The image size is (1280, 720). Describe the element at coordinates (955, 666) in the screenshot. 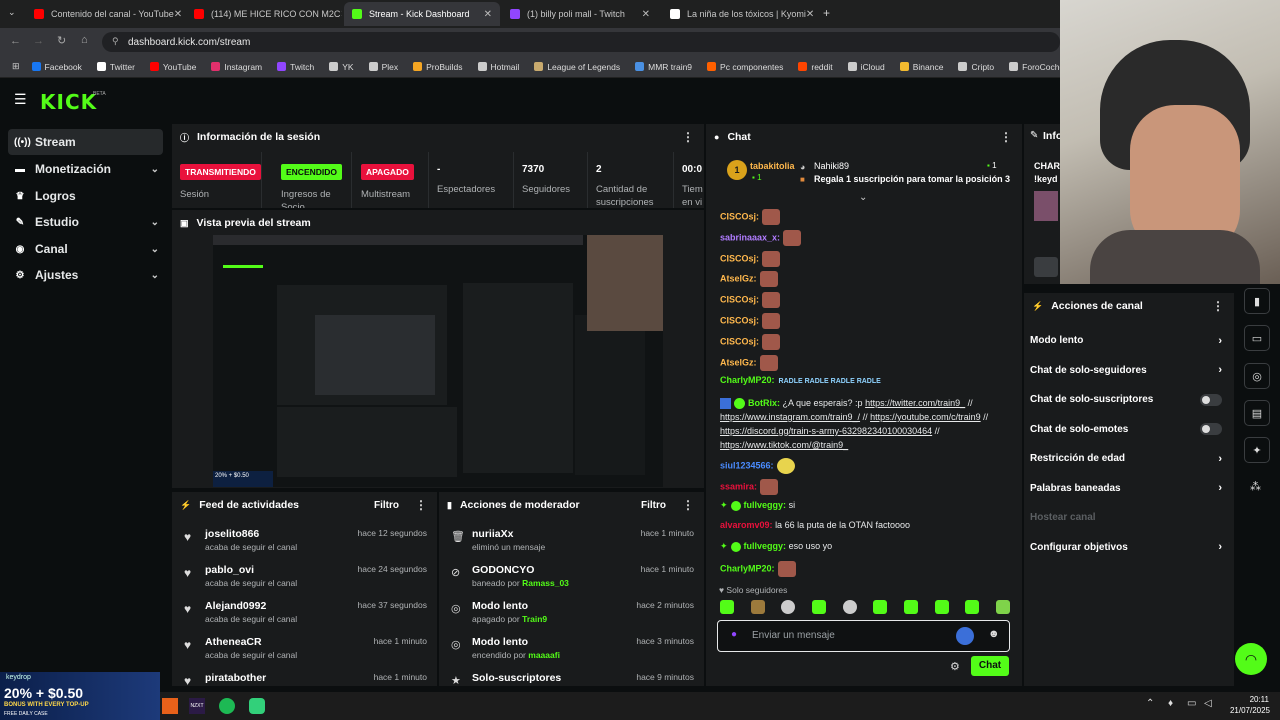

I see `chat-settings-gear-icon: ⚙` at that location.